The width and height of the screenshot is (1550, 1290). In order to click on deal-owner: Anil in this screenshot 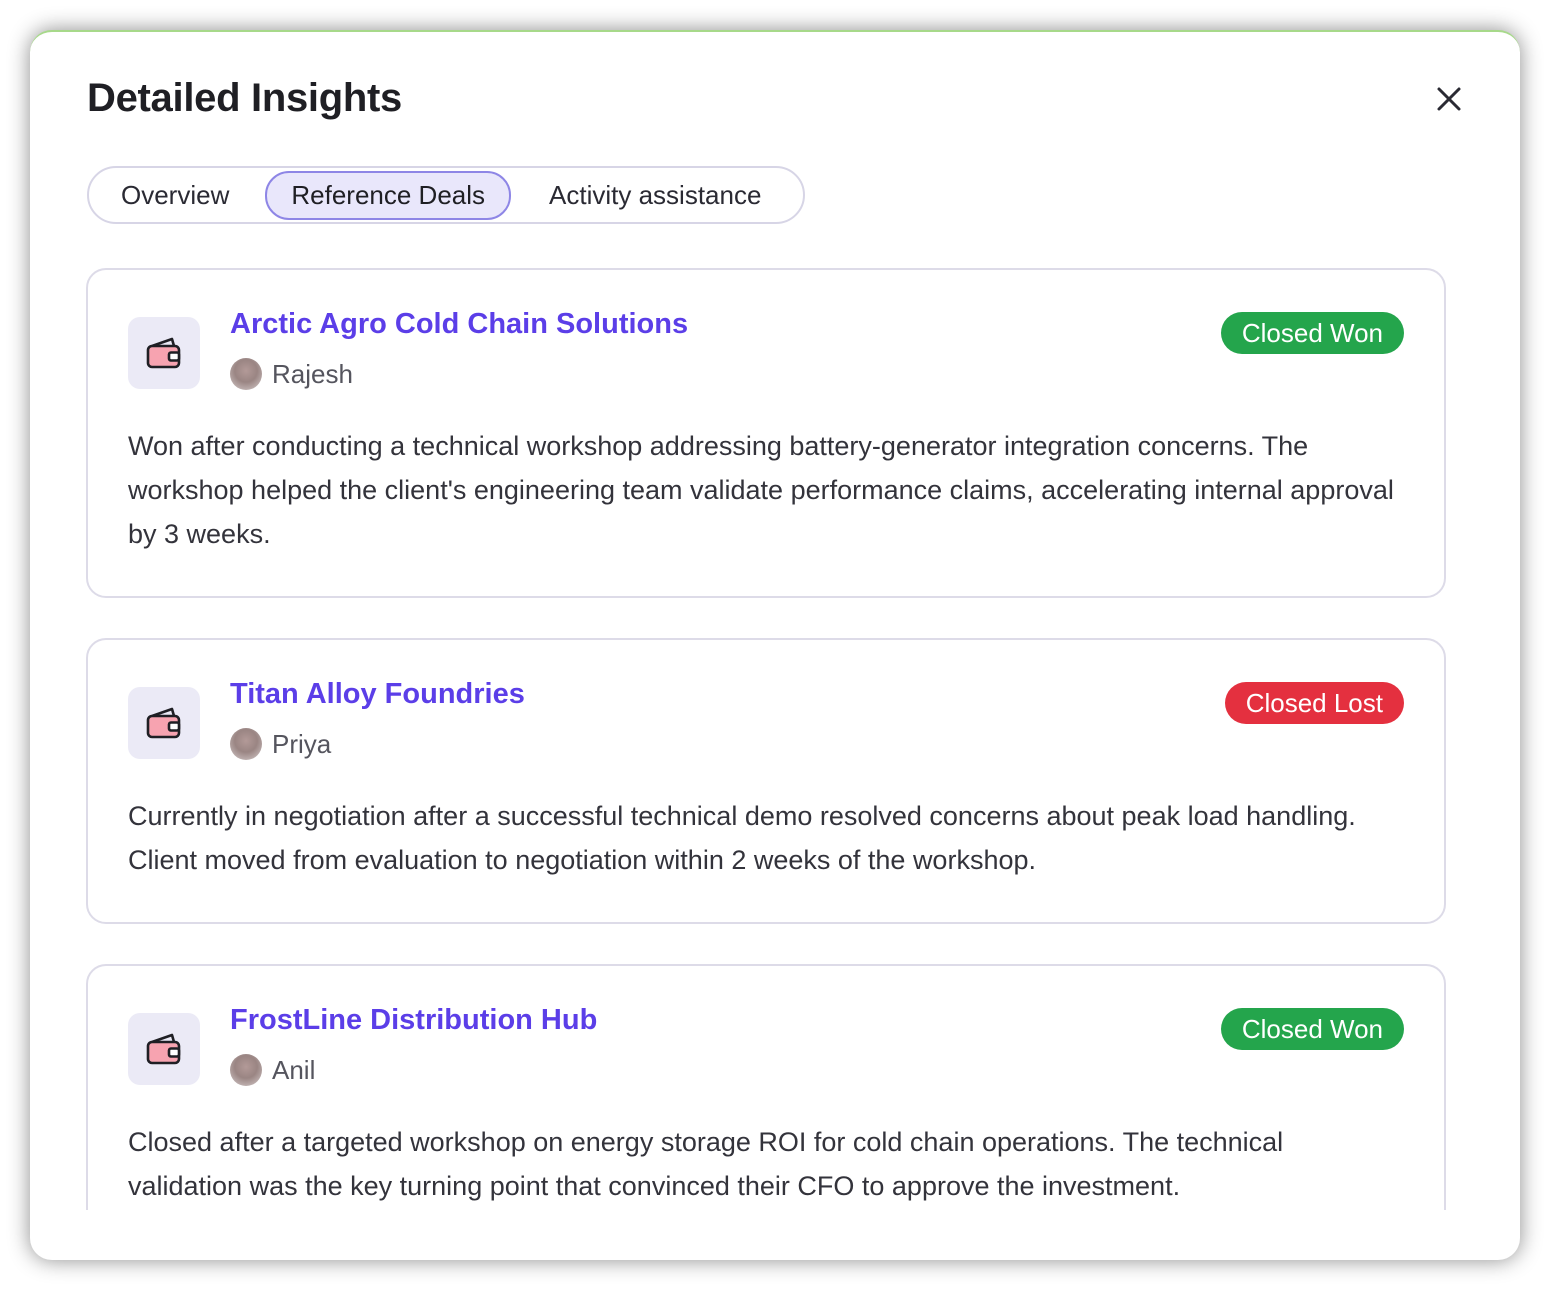, I will do `click(272, 1070)`.